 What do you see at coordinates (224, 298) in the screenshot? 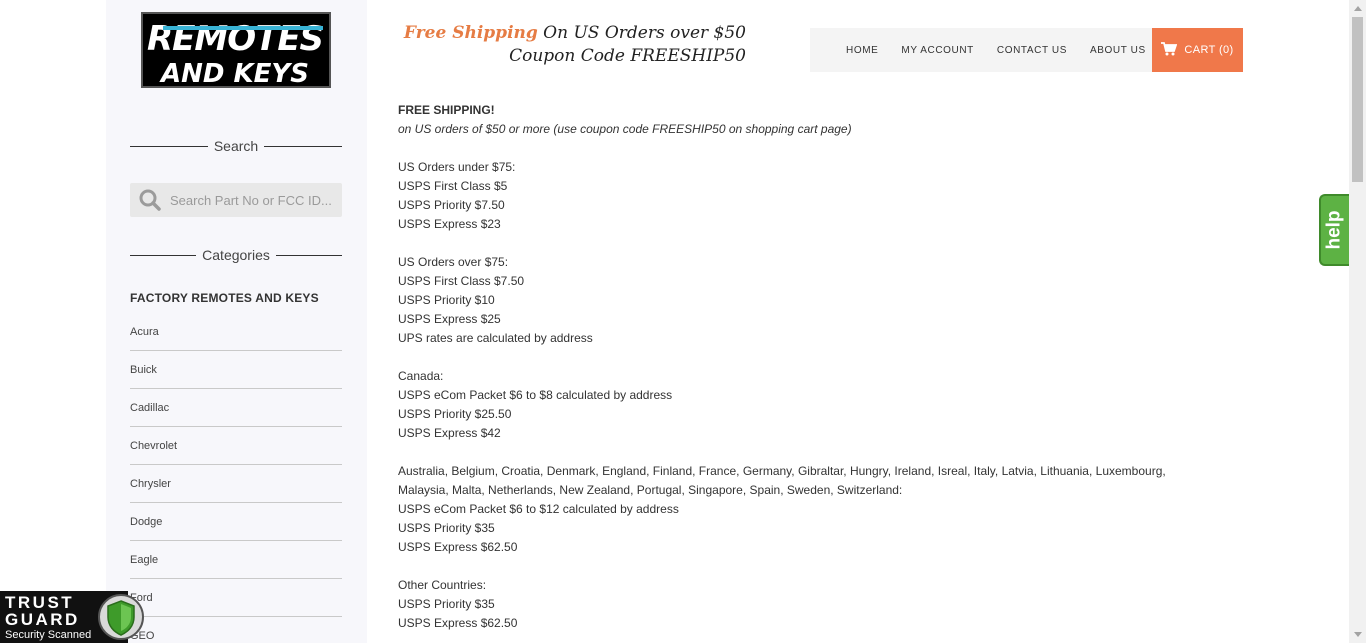
I see `category-group-title: FACTORY REMOTES AND KEYS` at bounding box center [224, 298].